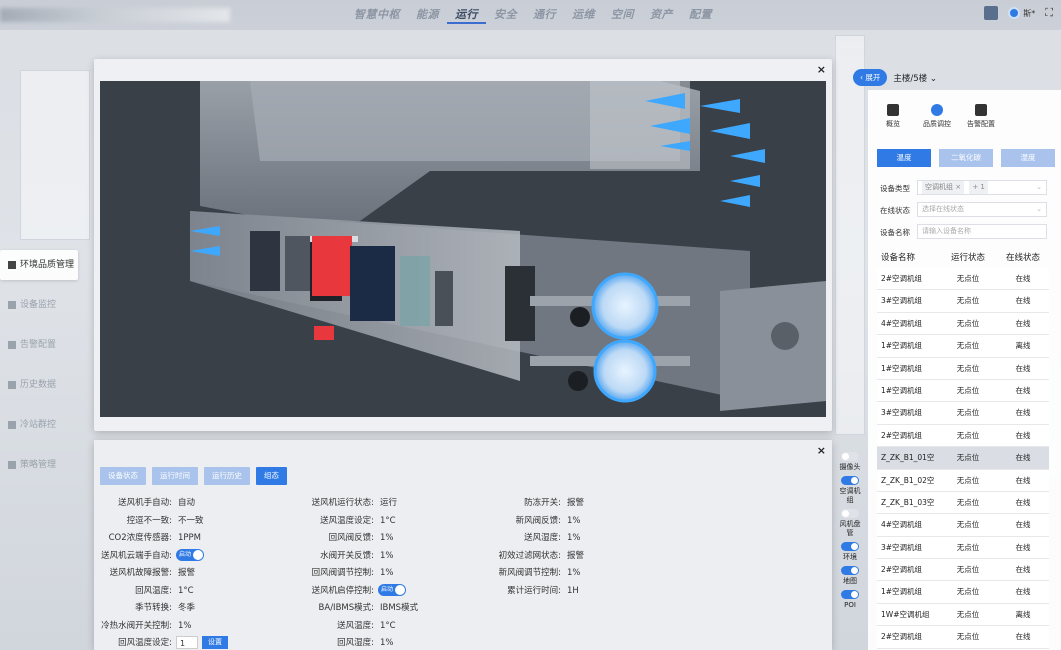 The image size is (1061, 650). I want to click on props-tab: 组态, so click(271, 476).